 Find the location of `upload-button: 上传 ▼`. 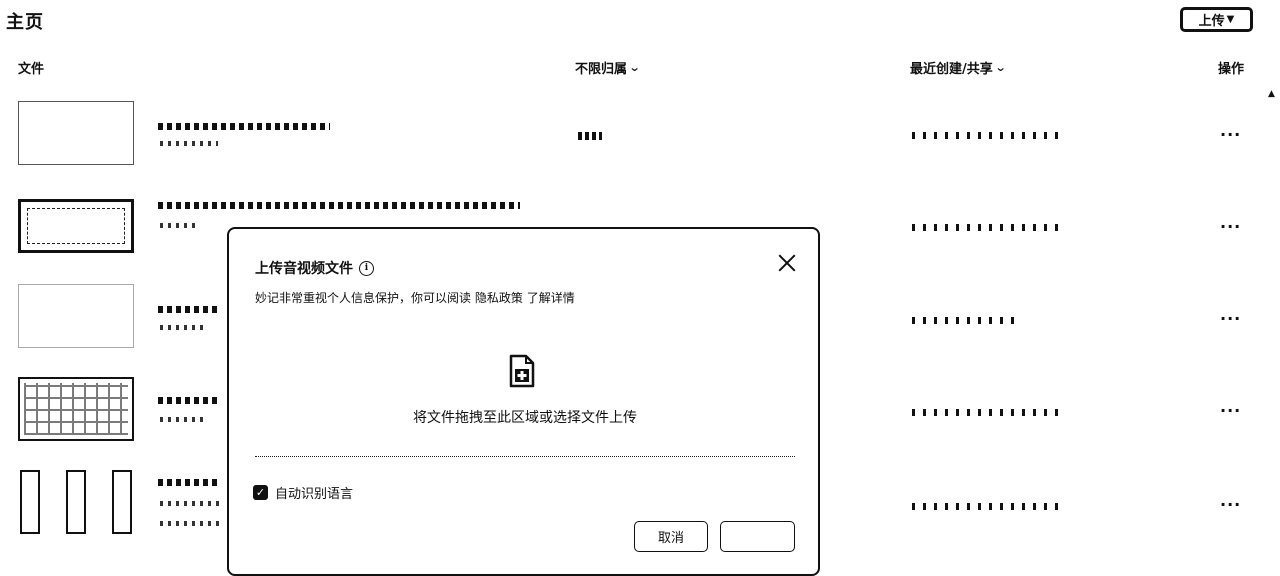

upload-button: 上传 ▼ is located at coordinates (1216, 19).